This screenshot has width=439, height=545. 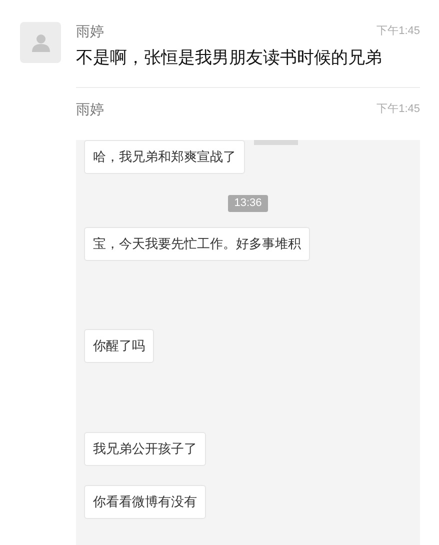 I want to click on avatar, so click(x=40, y=42).